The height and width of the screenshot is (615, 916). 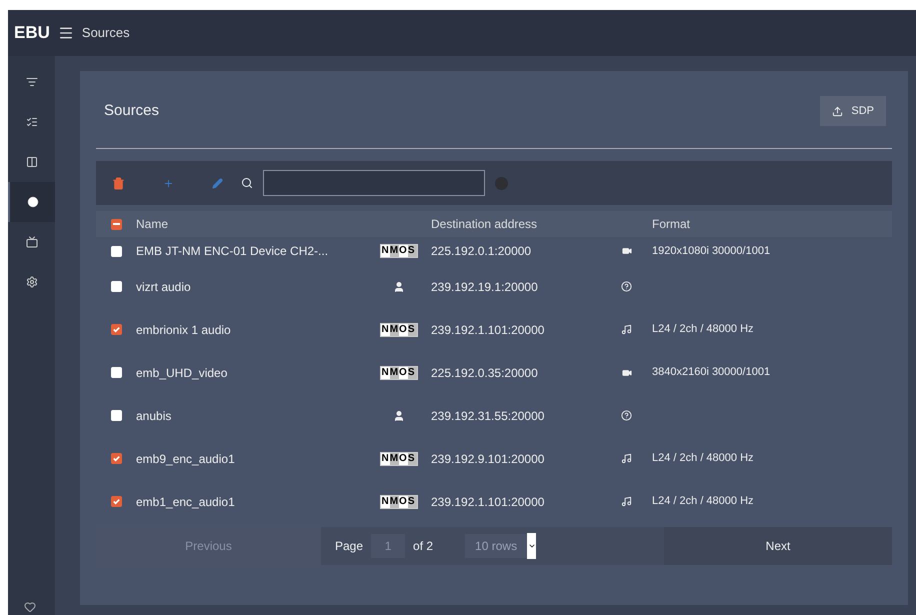 What do you see at coordinates (32, 33) in the screenshot?
I see `logo: EBU` at bounding box center [32, 33].